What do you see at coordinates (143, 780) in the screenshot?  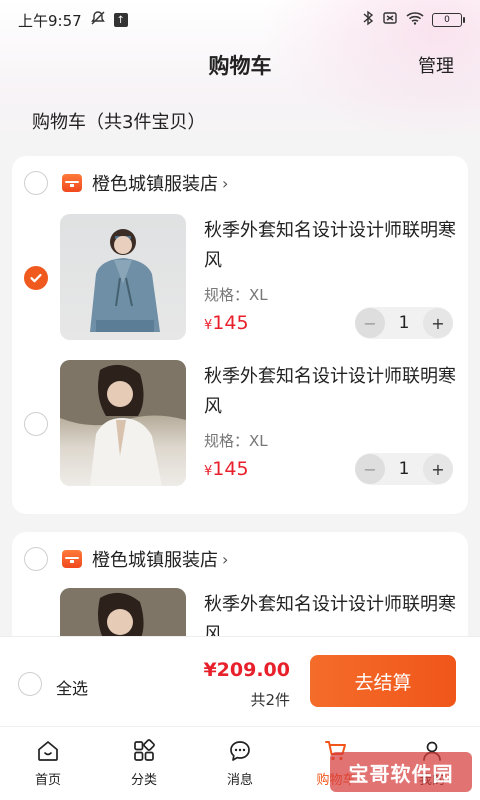 I see `tab-label: 分类` at bounding box center [143, 780].